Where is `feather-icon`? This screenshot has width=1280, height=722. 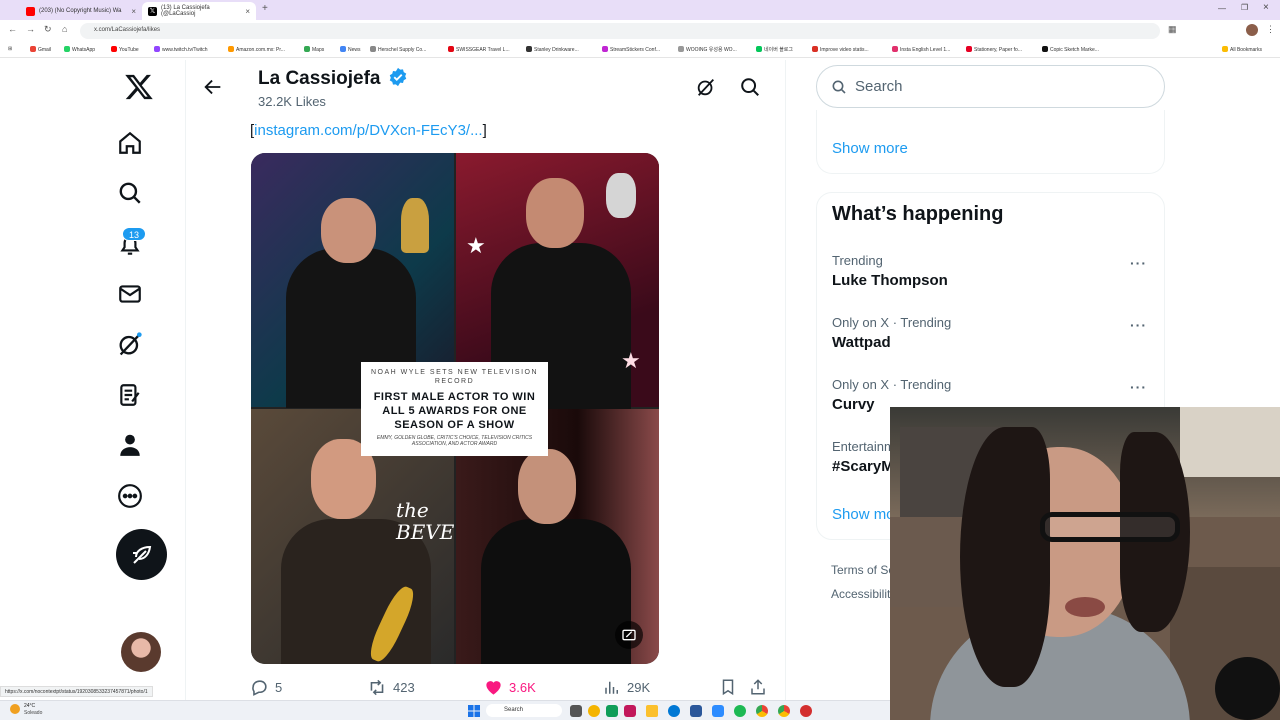
feather-icon is located at coordinates (141, 554).